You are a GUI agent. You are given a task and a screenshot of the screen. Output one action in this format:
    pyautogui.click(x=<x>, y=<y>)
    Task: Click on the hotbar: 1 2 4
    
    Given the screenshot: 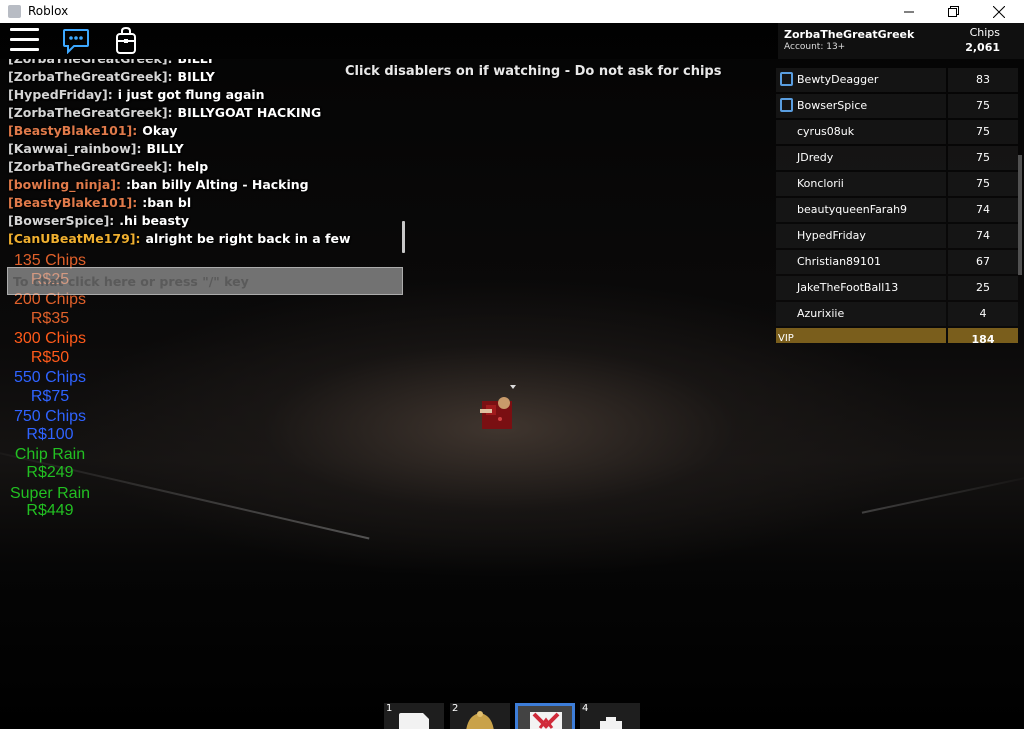 What is the action you would take?
    pyautogui.click(x=514, y=716)
    